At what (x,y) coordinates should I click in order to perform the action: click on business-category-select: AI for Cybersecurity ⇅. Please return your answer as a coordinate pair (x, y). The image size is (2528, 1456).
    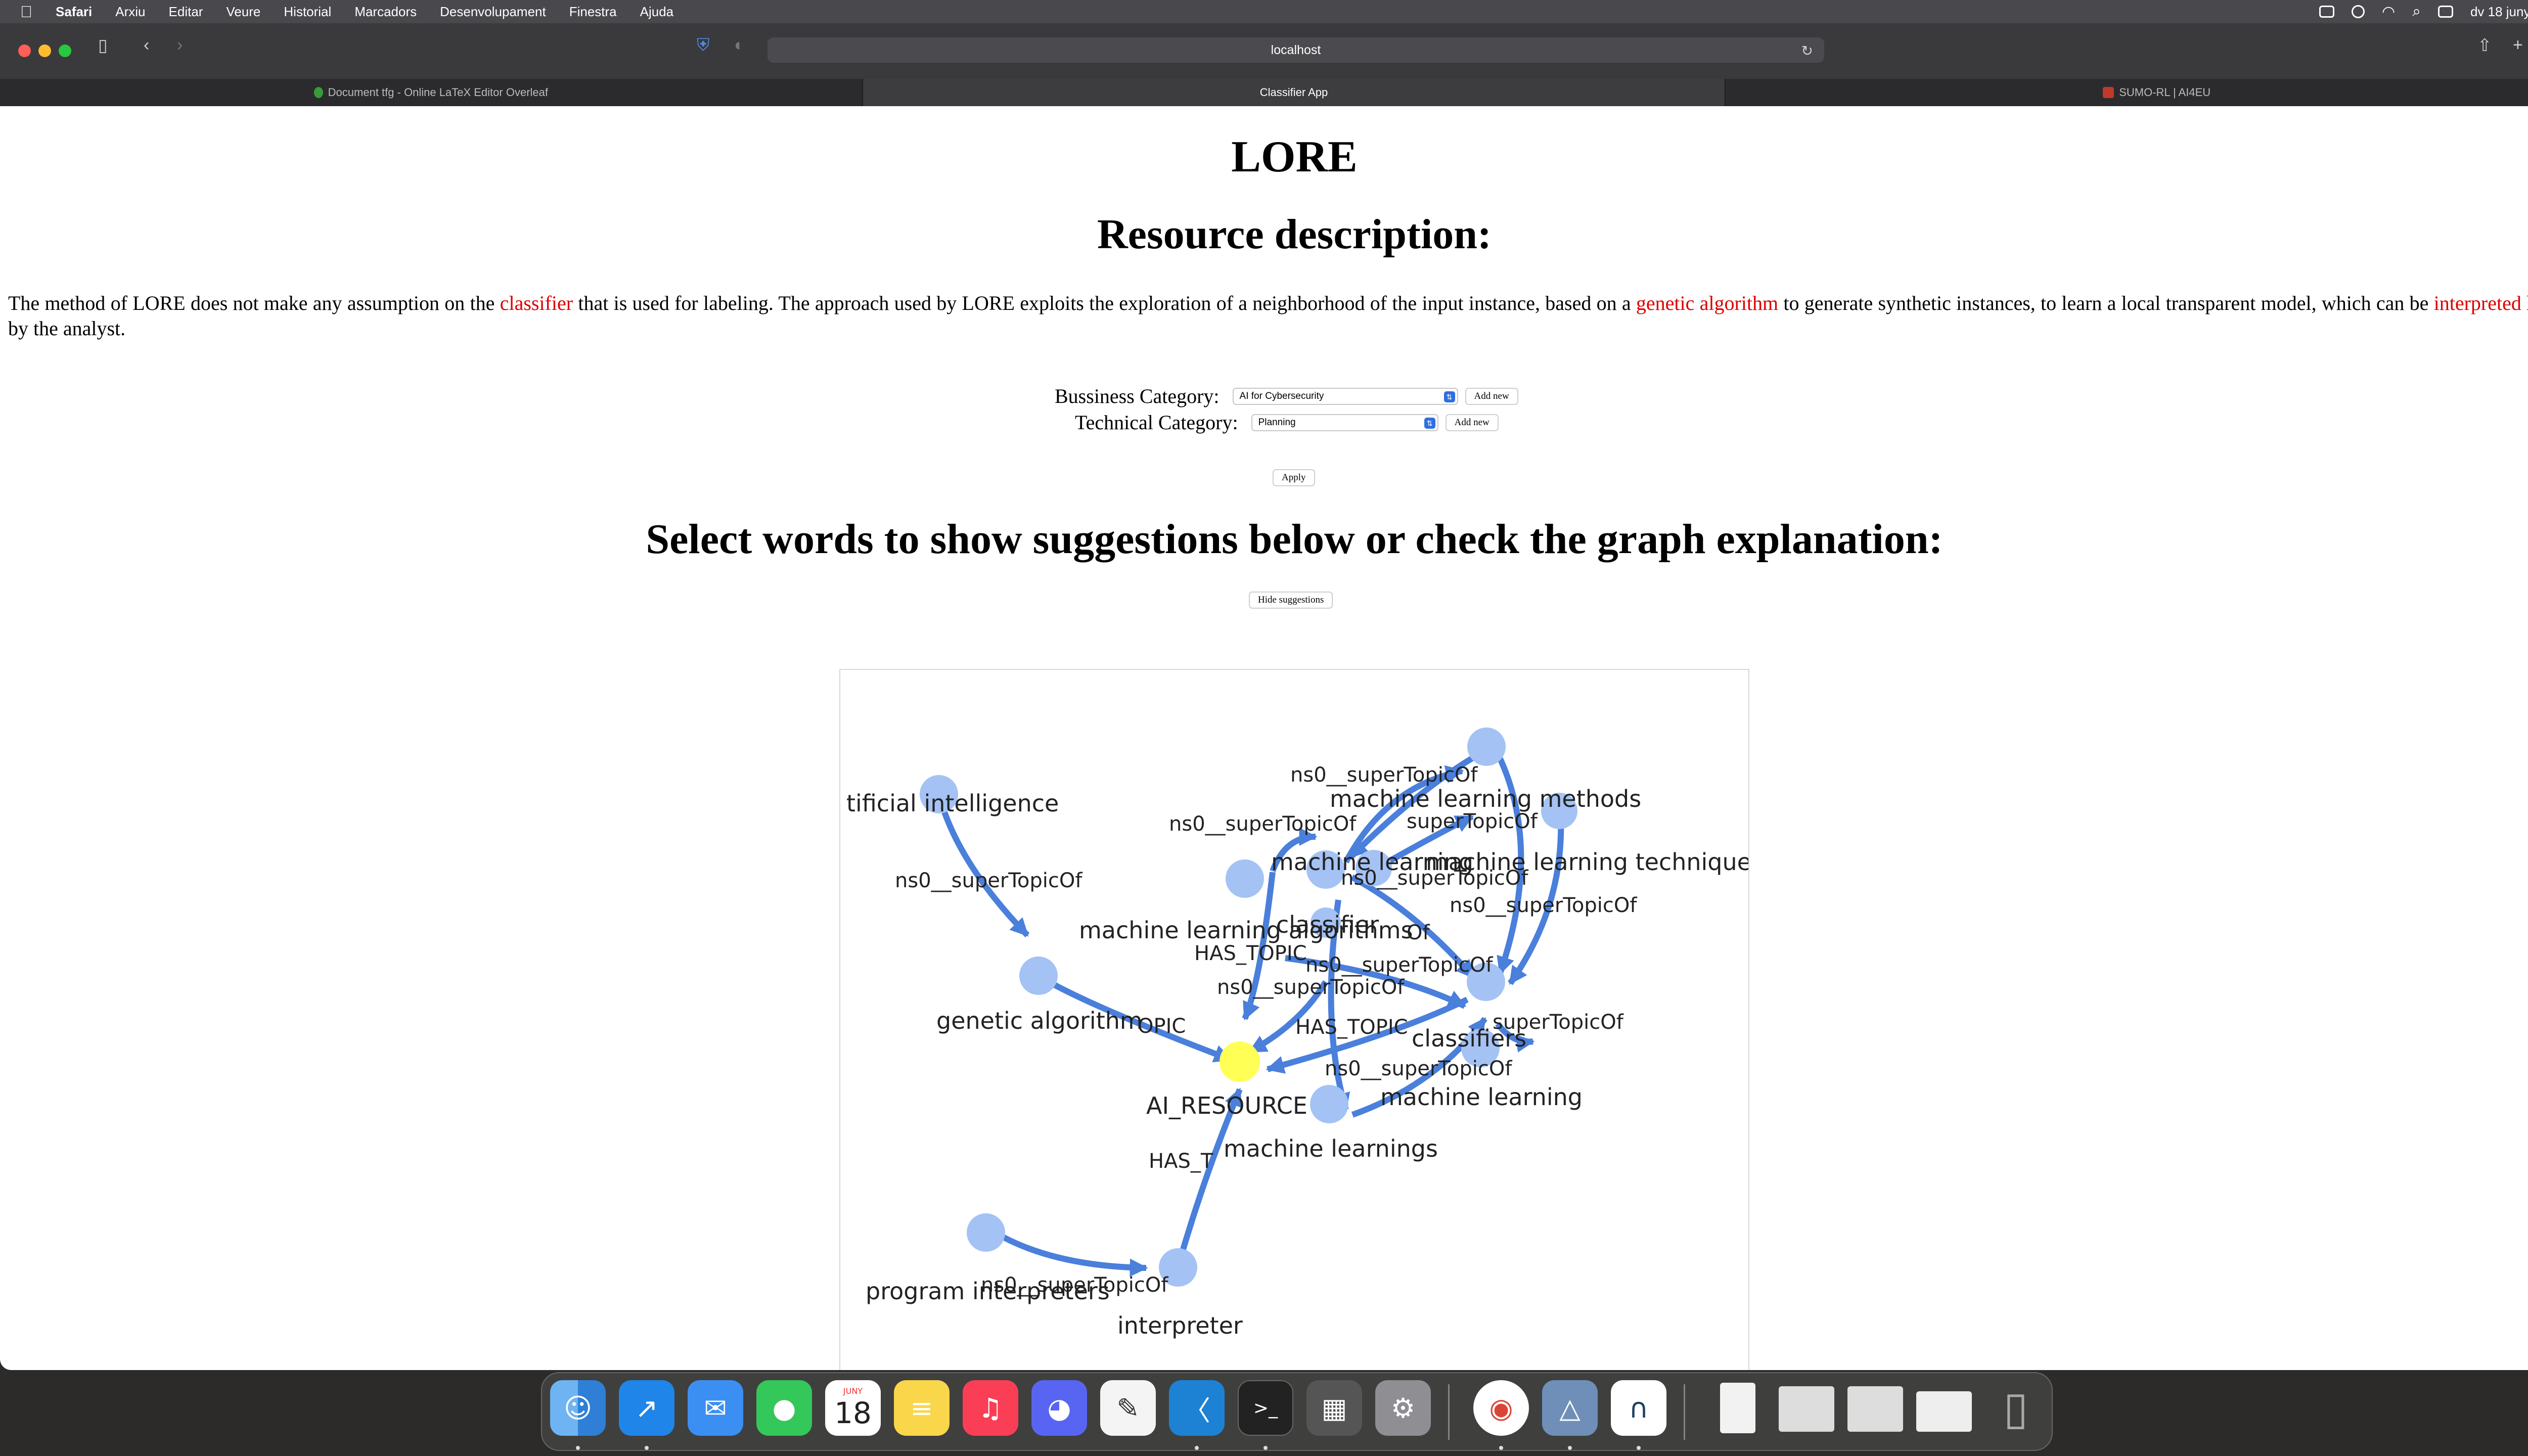
    Looking at the image, I should click on (1345, 396).